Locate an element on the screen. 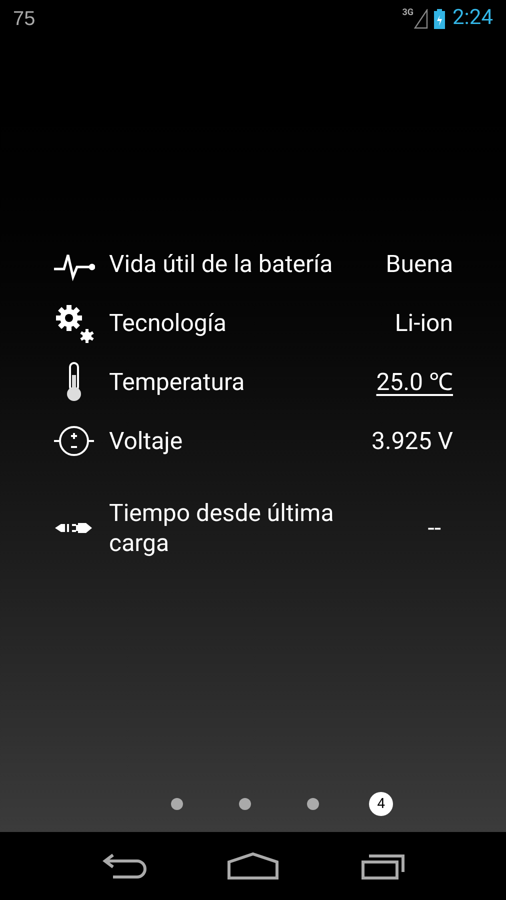  row-value: Li-ion is located at coordinates (423, 323).